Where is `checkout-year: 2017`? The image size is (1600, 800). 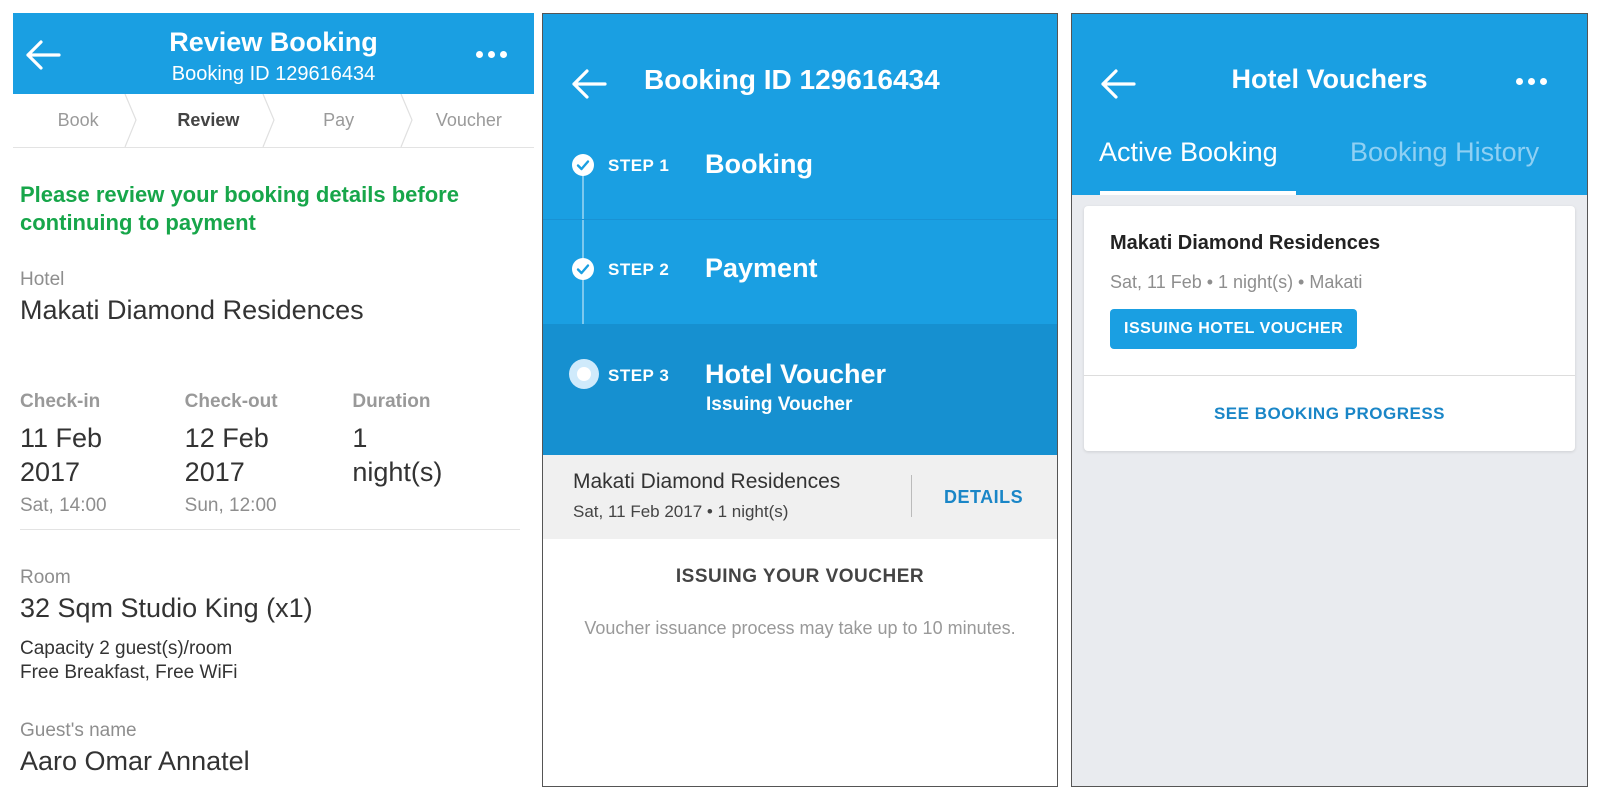 checkout-year: 2017 is located at coordinates (214, 472).